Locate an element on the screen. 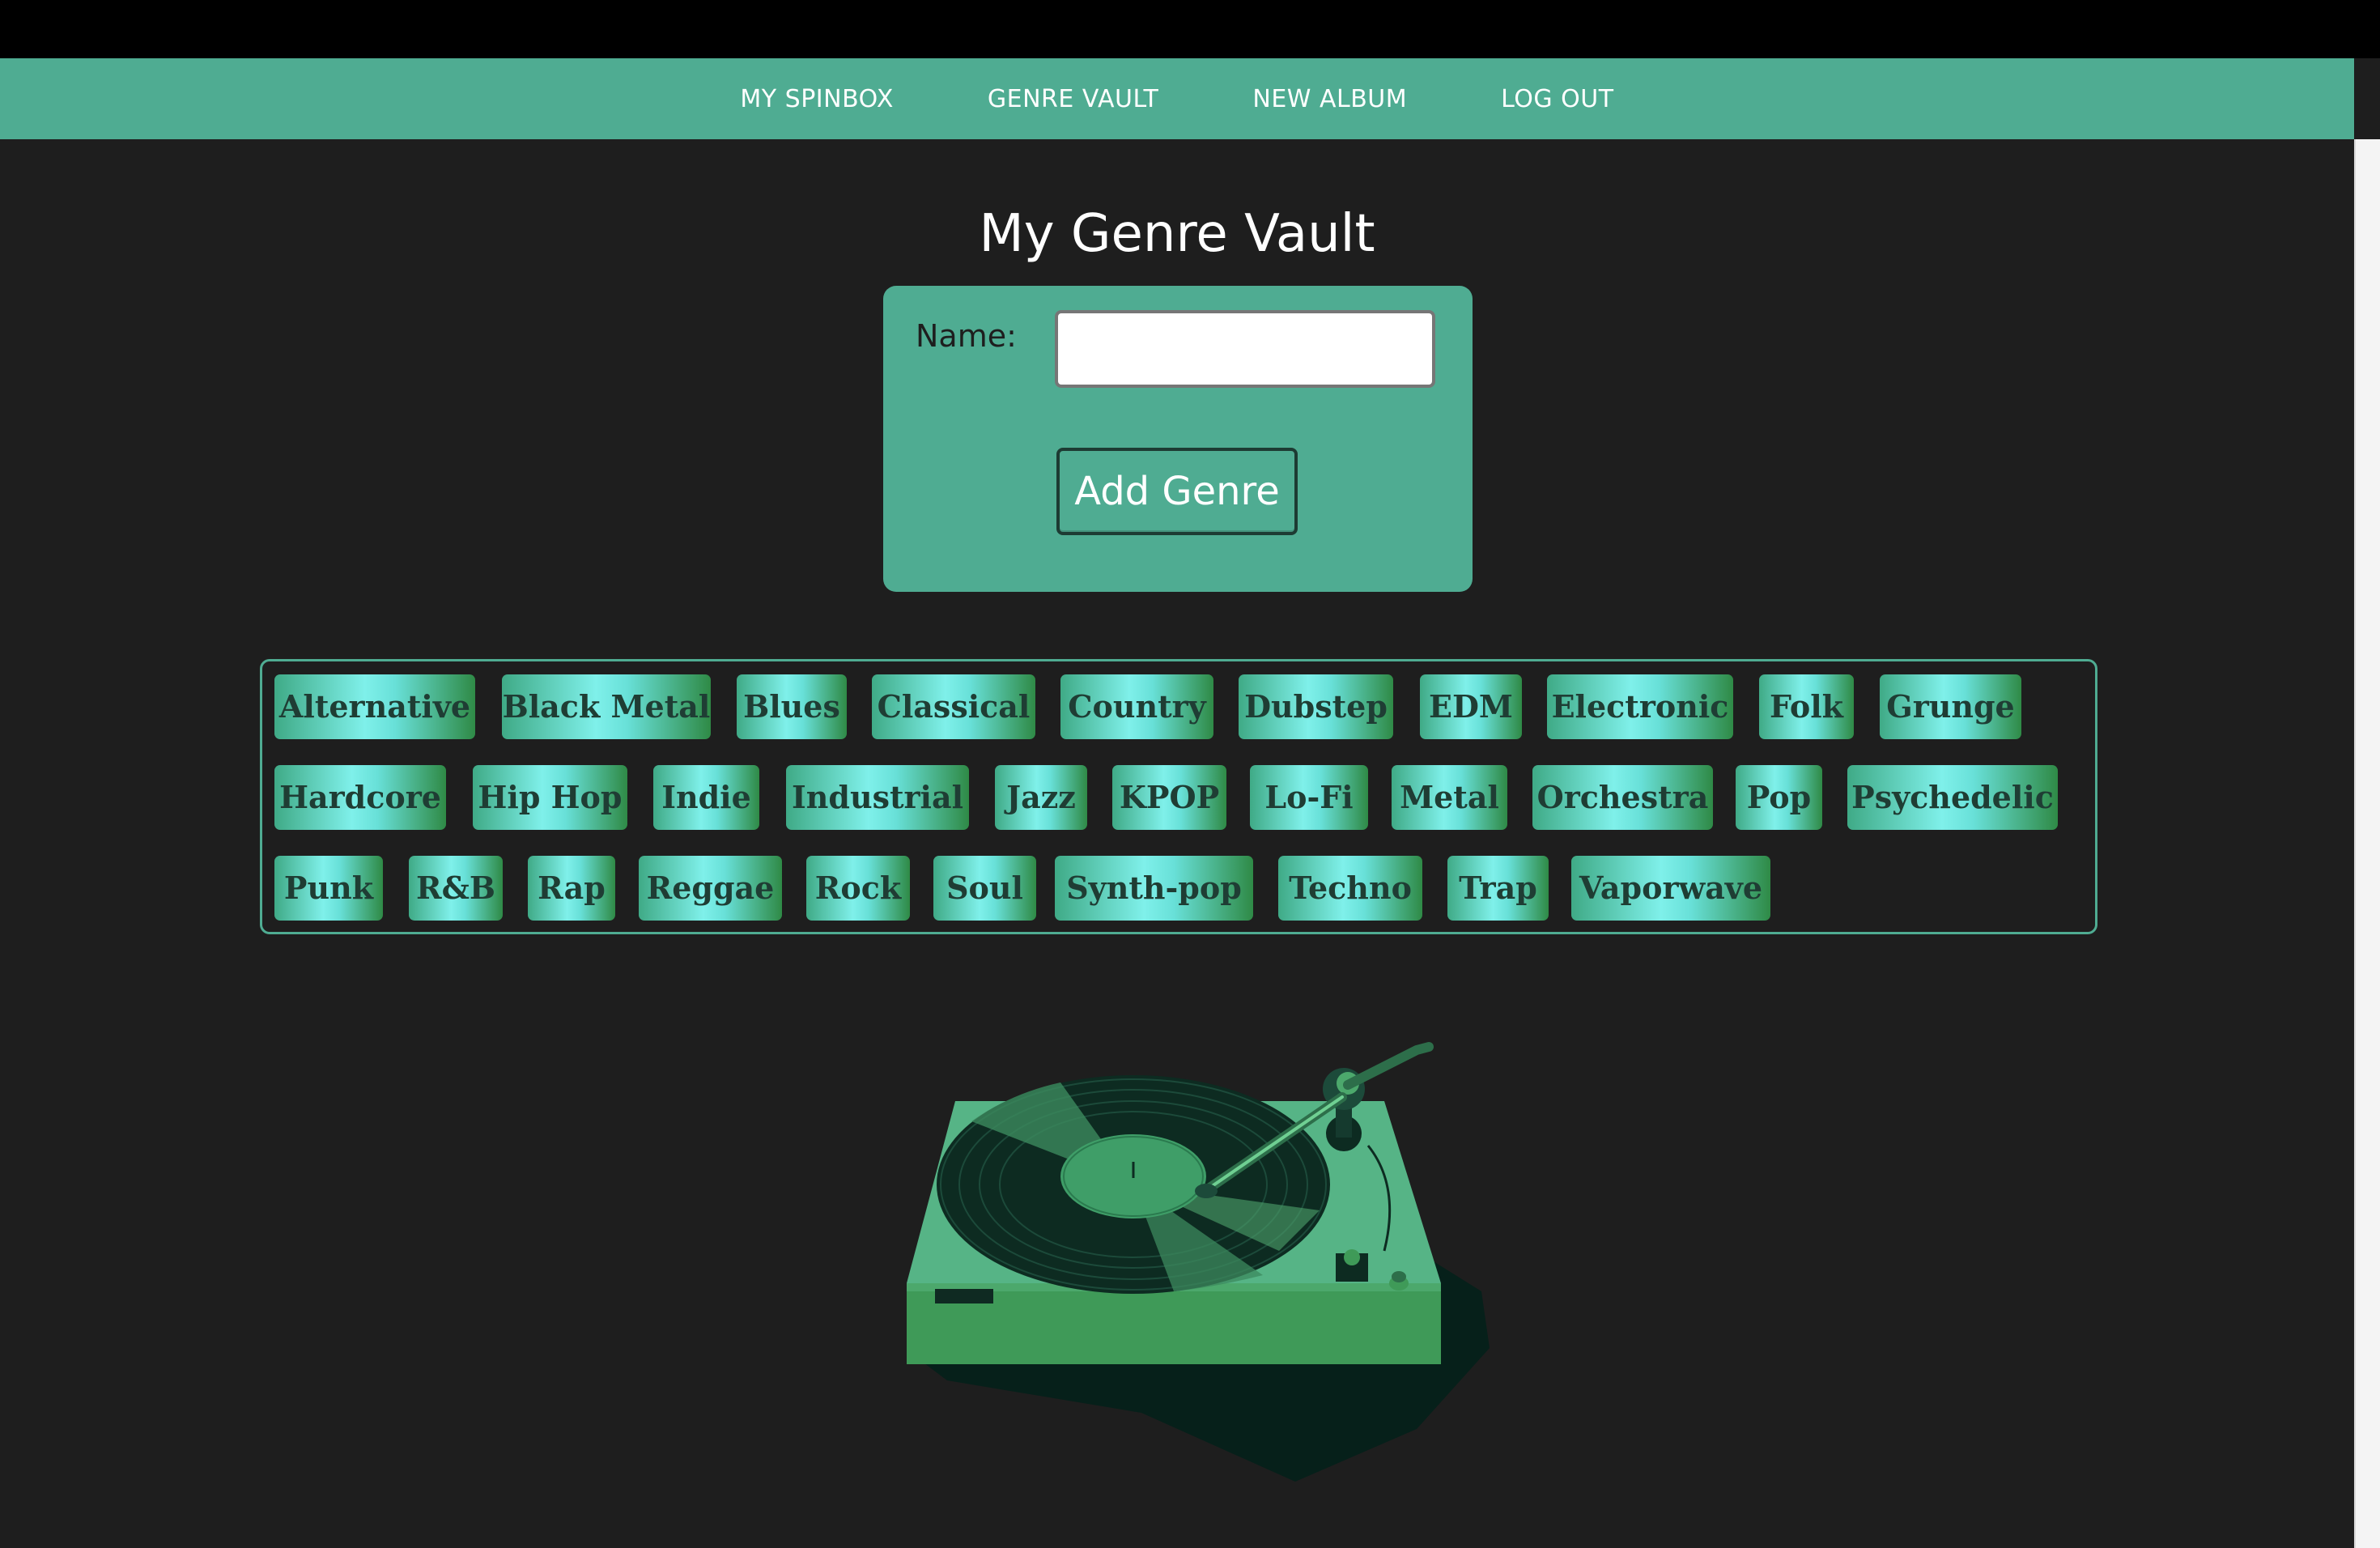  genre-chip-grunge: Grunge is located at coordinates (1950, 707).